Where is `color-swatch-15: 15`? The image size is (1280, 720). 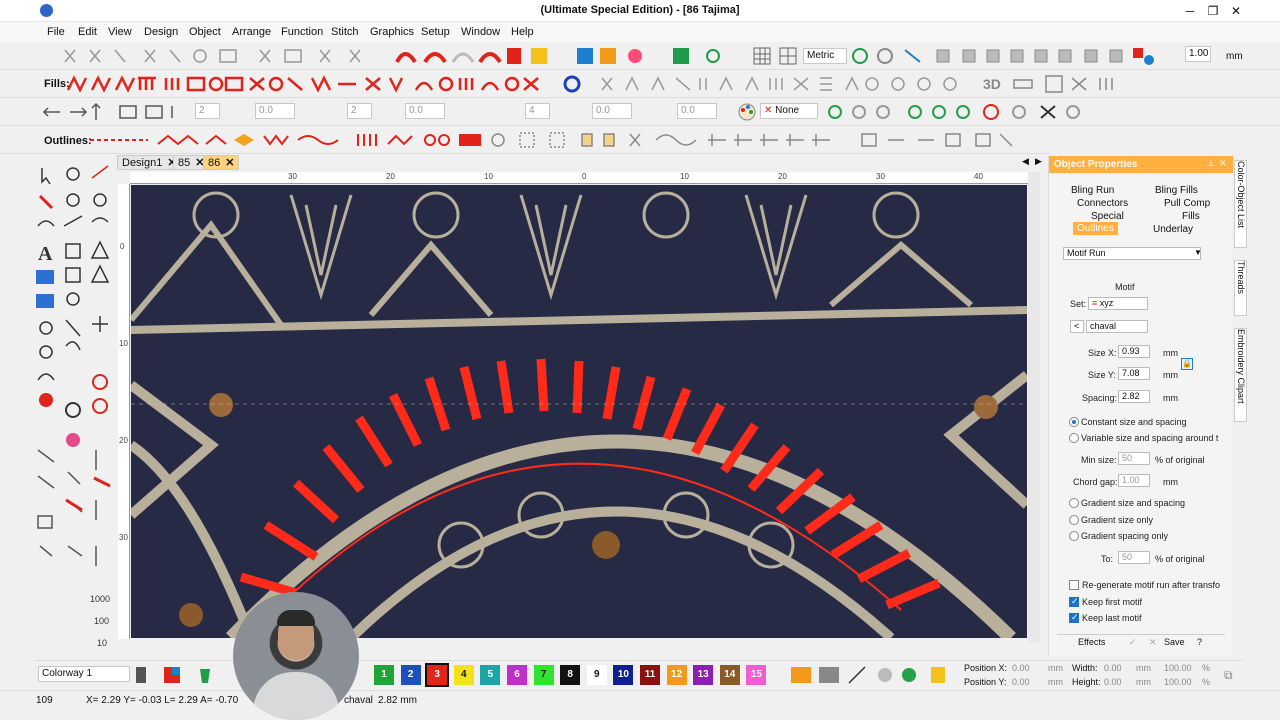 color-swatch-15: 15 is located at coordinates (756, 675).